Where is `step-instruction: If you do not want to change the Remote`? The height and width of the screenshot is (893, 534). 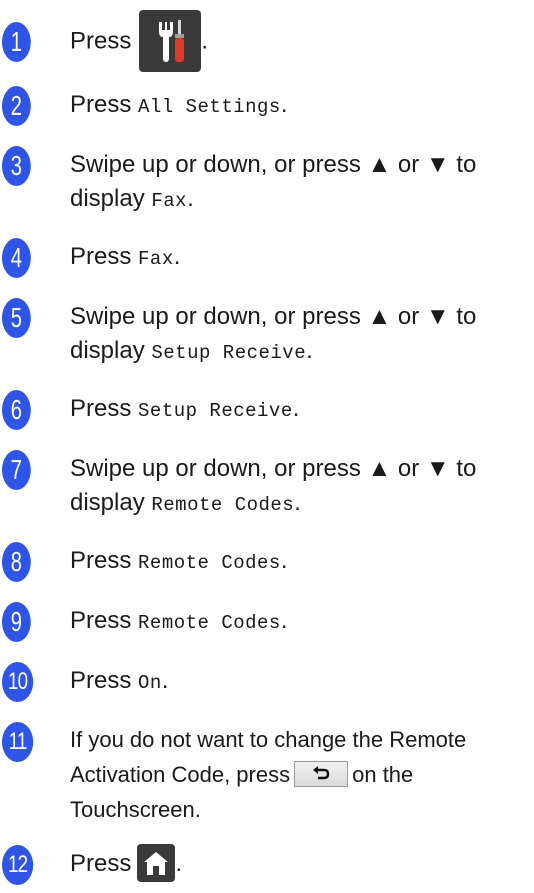
step-instruction: If you do not want to change the Remote is located at coordinates (268, 739).